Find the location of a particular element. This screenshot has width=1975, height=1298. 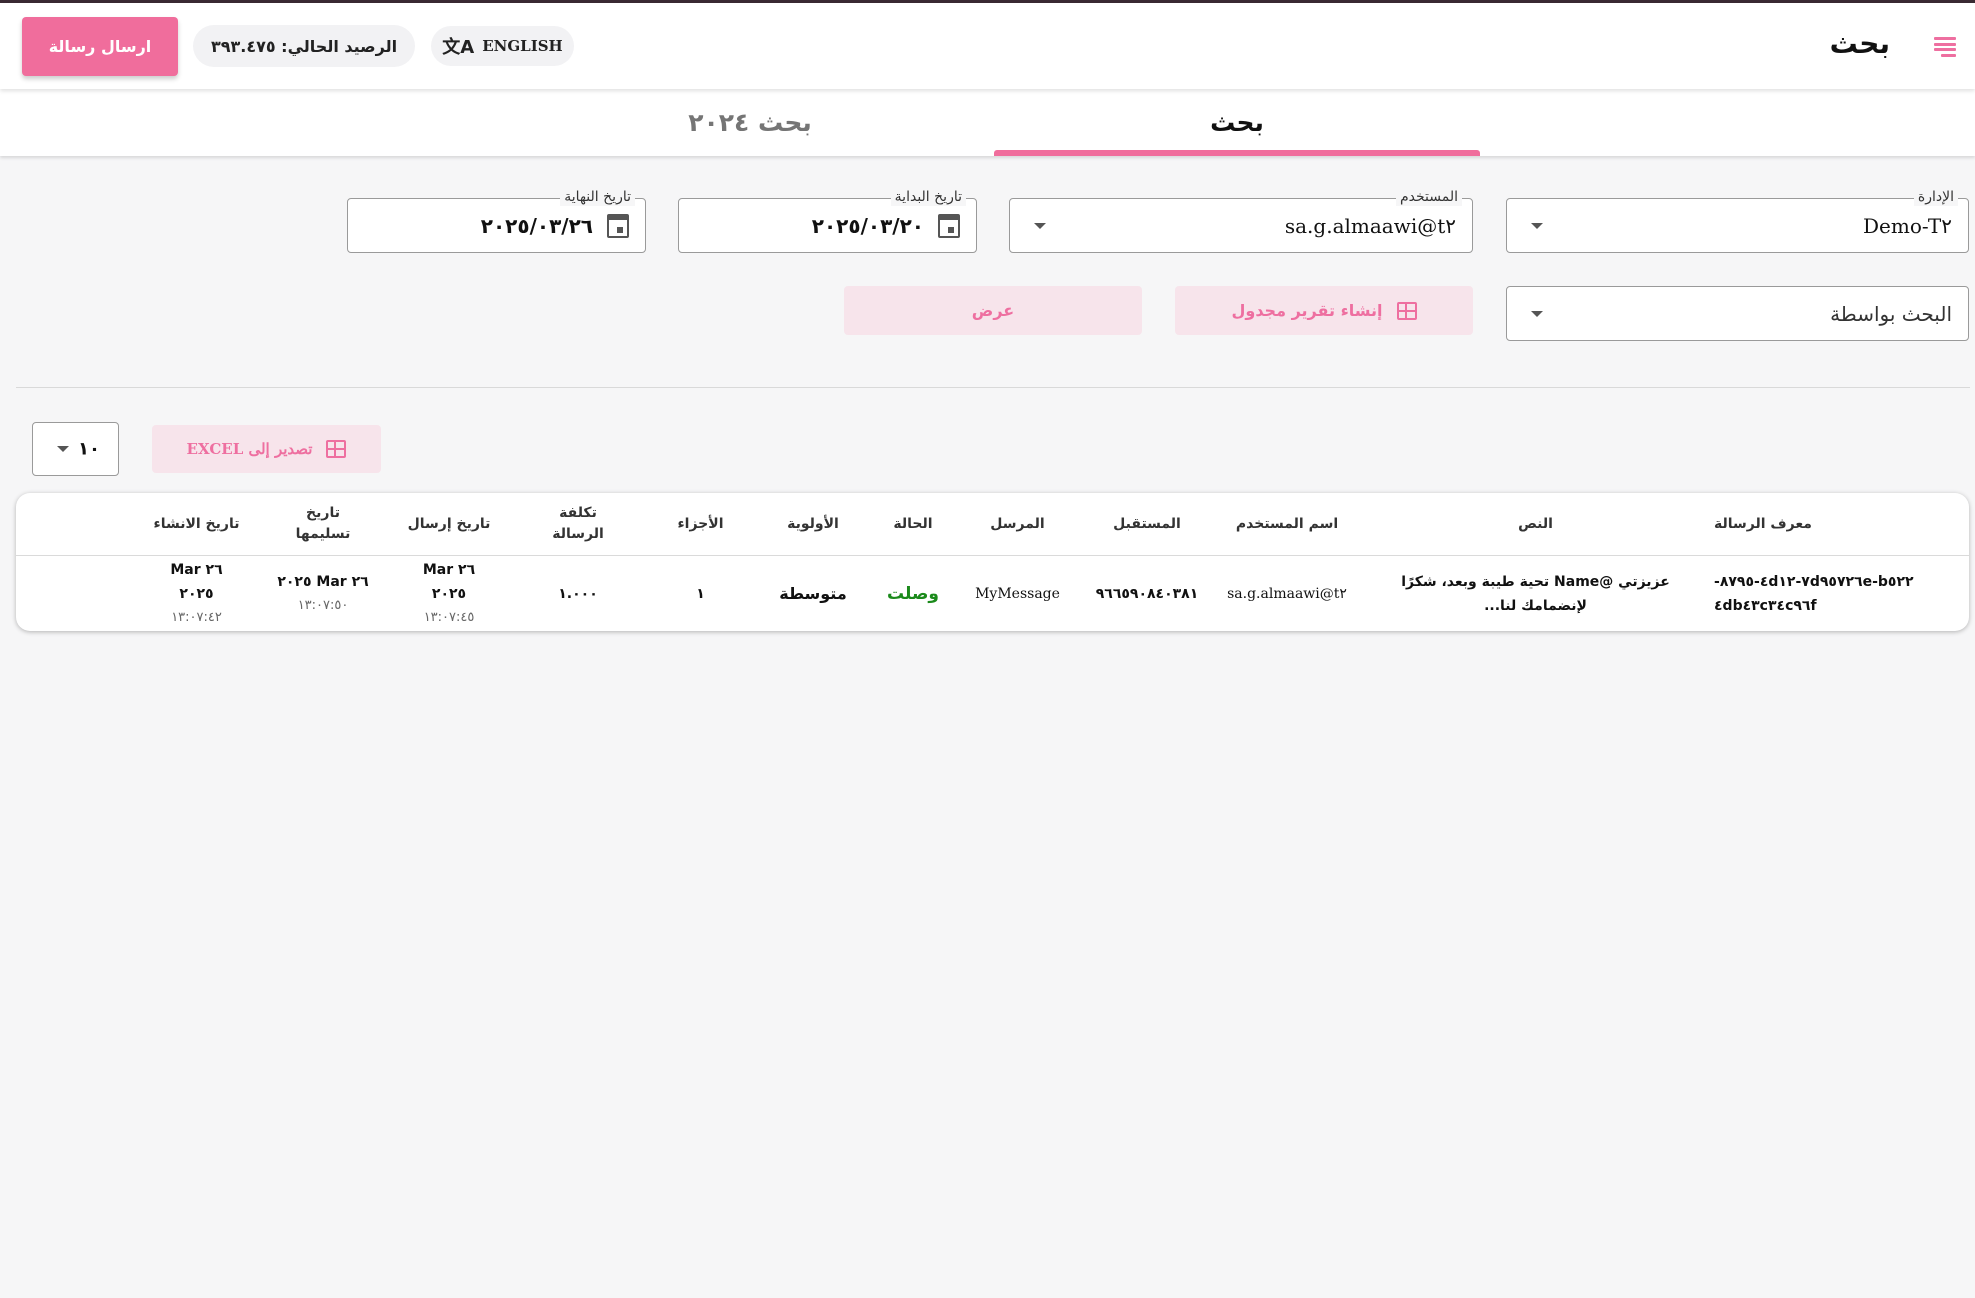

cell-receiver: ٩٦٦٥٩٠٨٤٠٣٨١ is located at coordinates (1147, 593).